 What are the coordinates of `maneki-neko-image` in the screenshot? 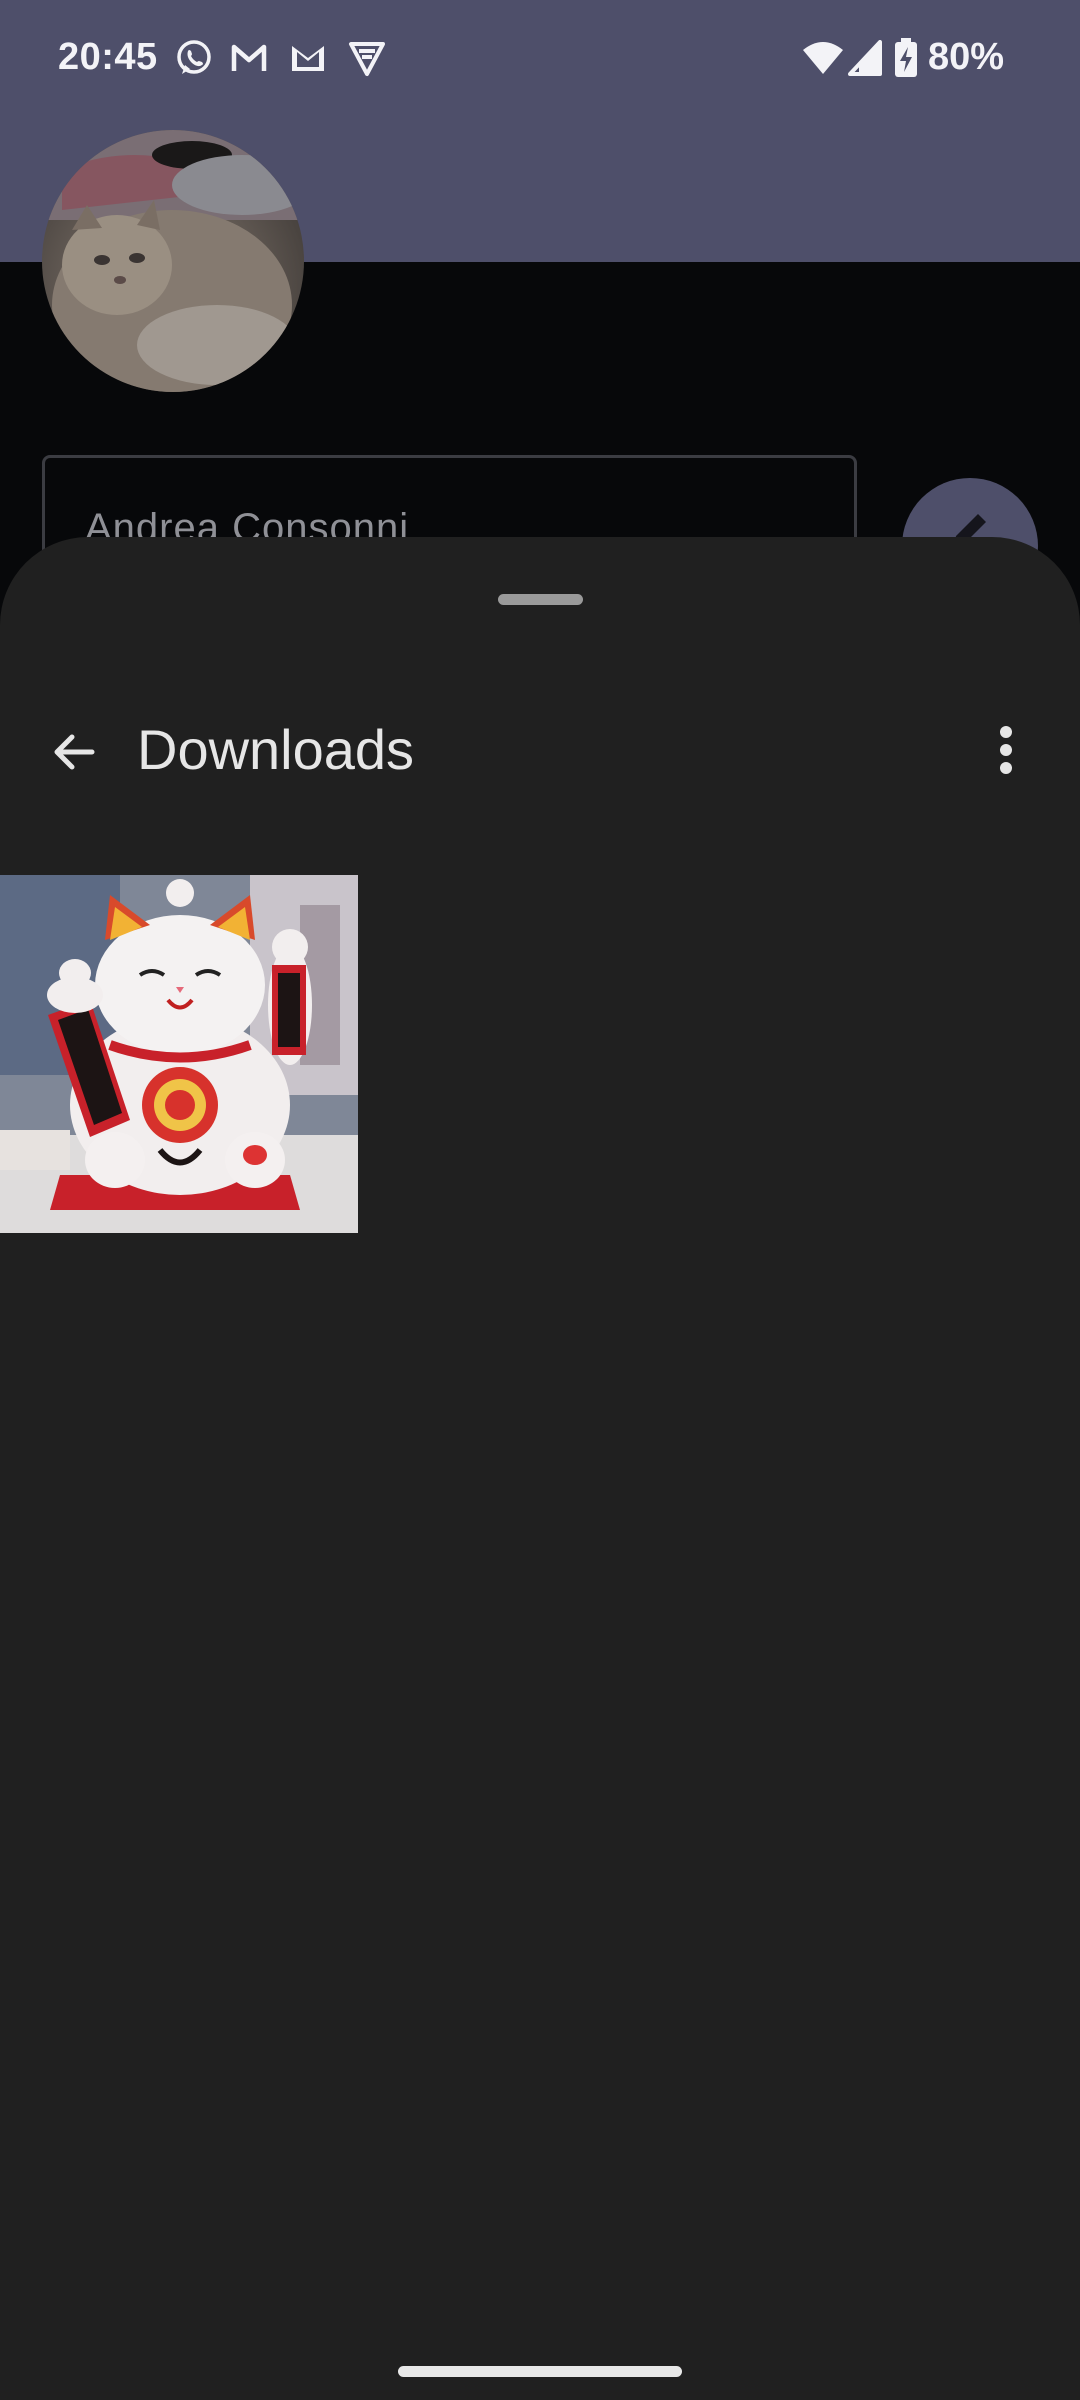 It's located at (179, 1054).